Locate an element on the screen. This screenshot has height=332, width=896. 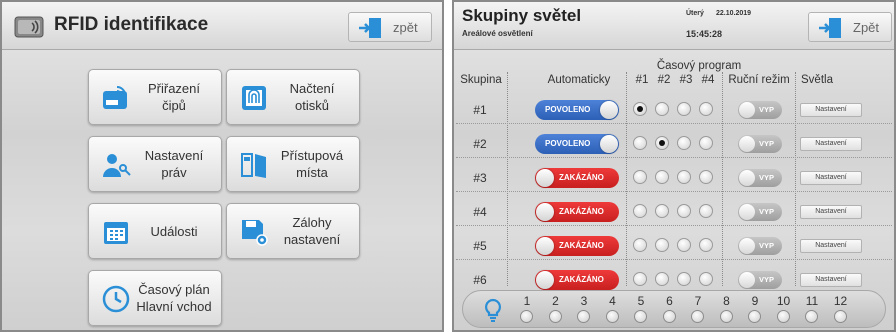
tile-rights-settings: Nastavení práv is located at coordinates (155, 164).